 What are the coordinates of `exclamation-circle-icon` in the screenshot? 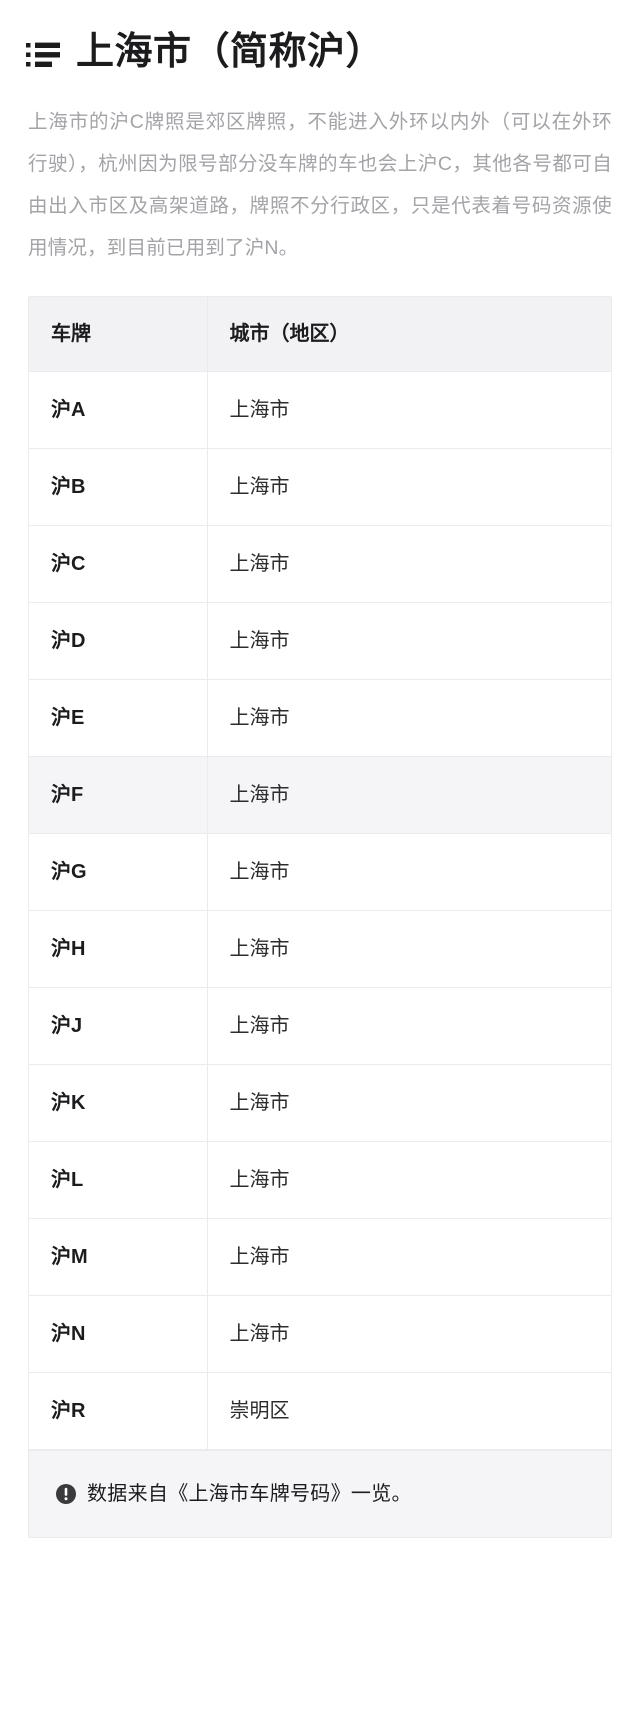 It's located at (66, 1494).